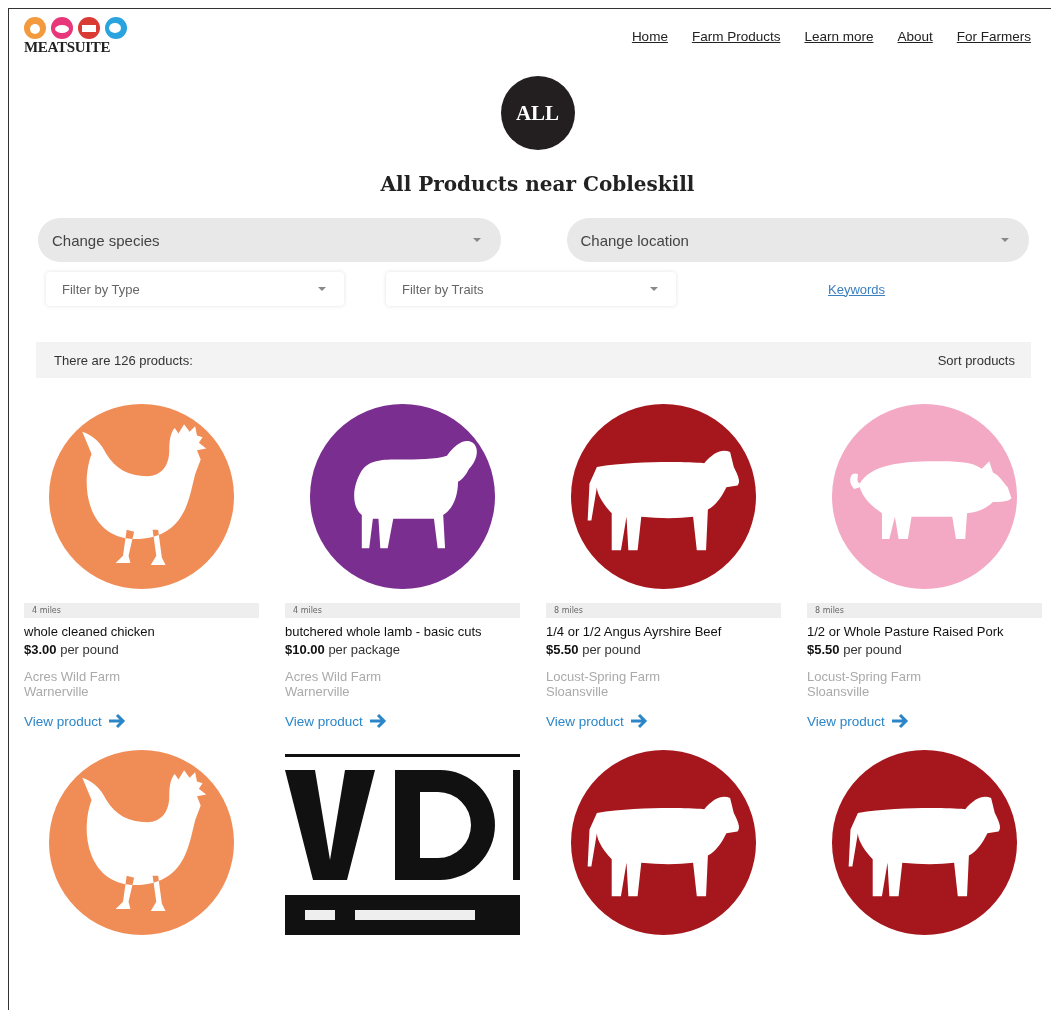 The image size is (1051, 1010). What do you see at coordinates (857, 289) in the screenshot?
I see `keywords-link: Keywords` at bounding box center [857, 289].